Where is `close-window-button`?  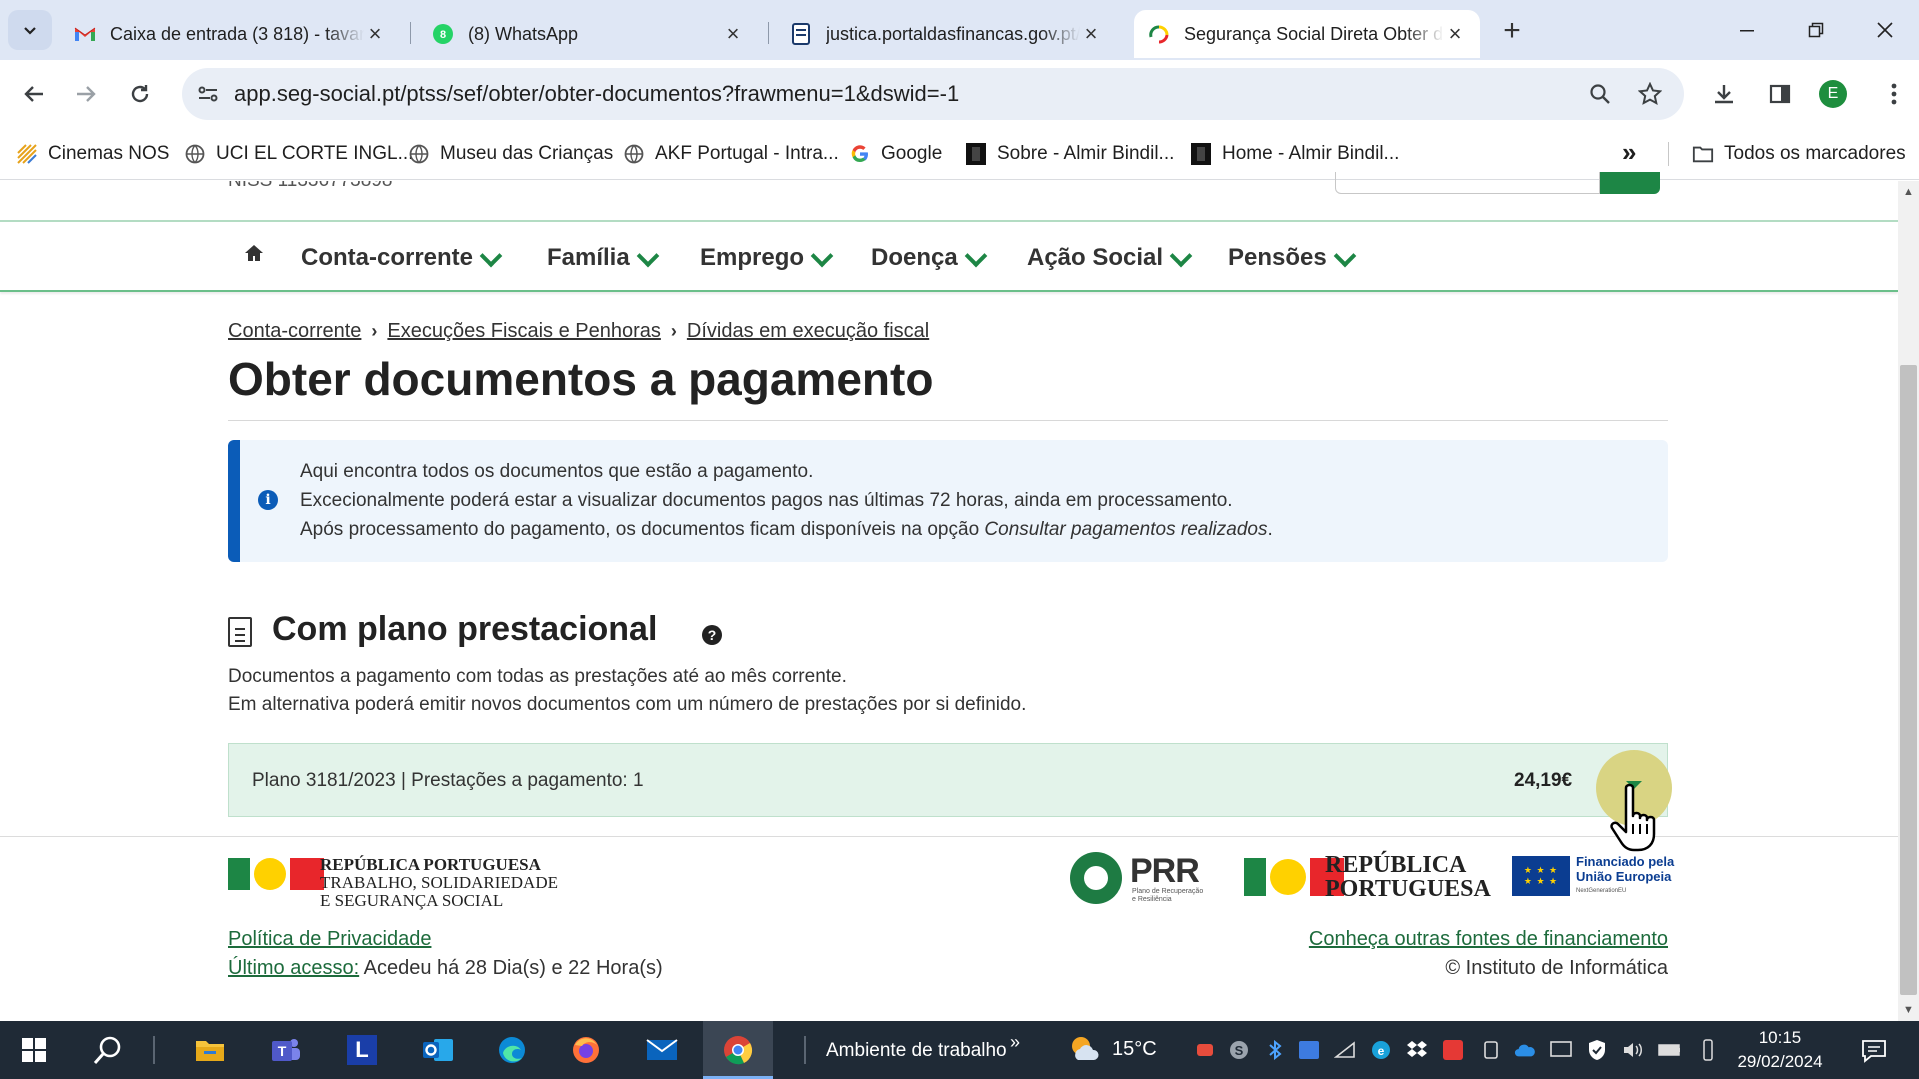 close-window-button is located at coordinates (1885, 30).